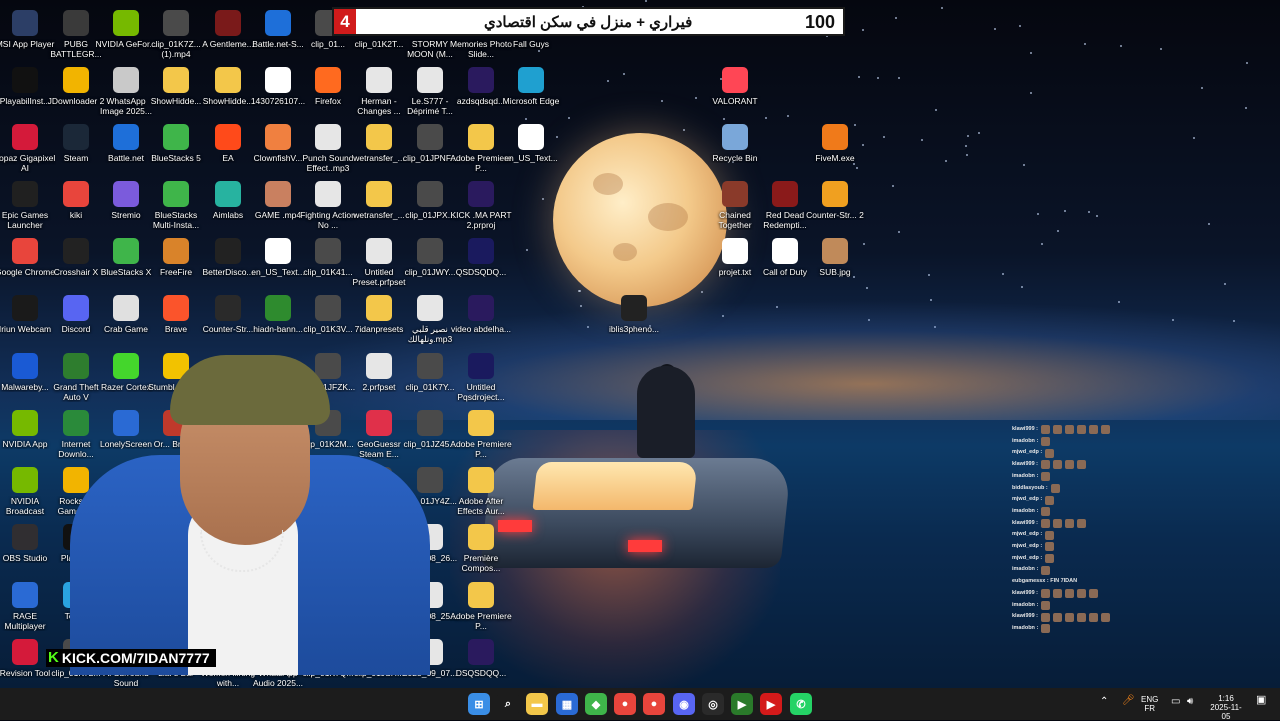 This screenshot has height=721, width=1280. What do you see at coordinates (1150, 699) in the screenshot?
I see `lang-primary: ENG` at bounding box center [1150, 699].